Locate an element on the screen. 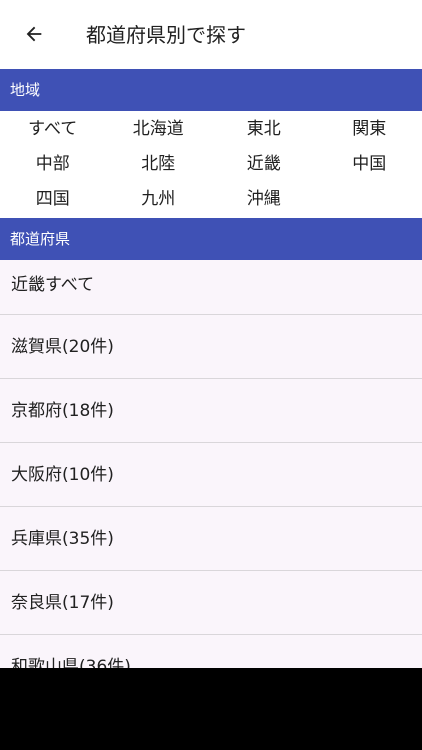  list-item-hyogo: 兵庫県(35件) is located at coordinates (211, 539).